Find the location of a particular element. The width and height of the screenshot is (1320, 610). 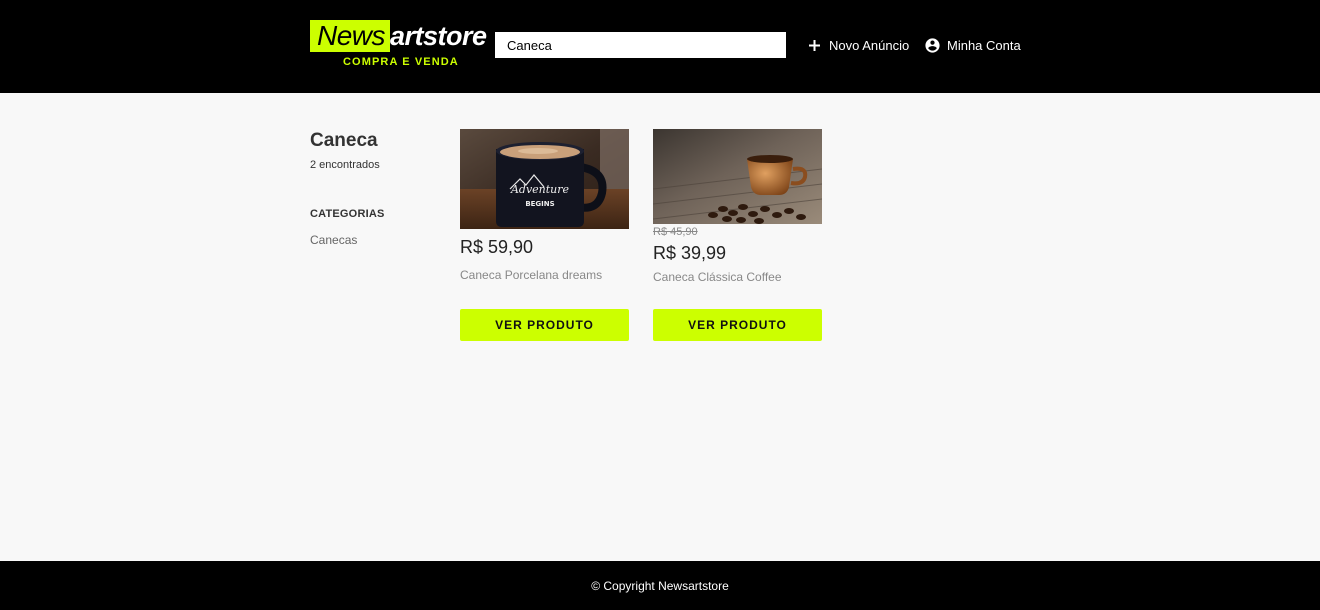

product-image is located at coordinates (737, 176).